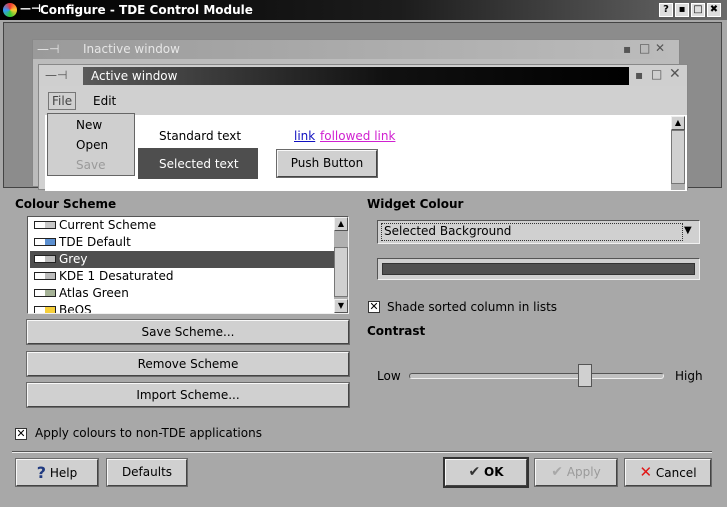 The height and width of the screenshot is (507, 727). What do you see at coordinates (374, 307) in the screenshot?
I see `shade-sorted-checkbox: ✕` at bounding box center [374, 307].